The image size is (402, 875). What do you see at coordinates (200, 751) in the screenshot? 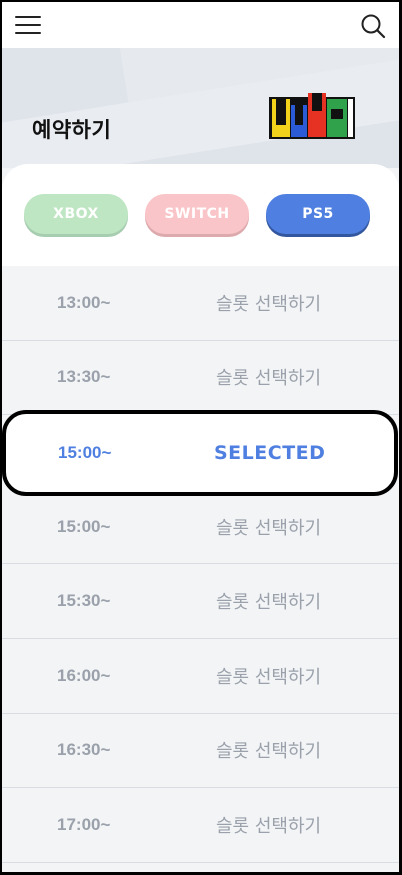
I see `slot-row: 16:30~ 슬롯 선택하기` at bounding box center [200, 751].